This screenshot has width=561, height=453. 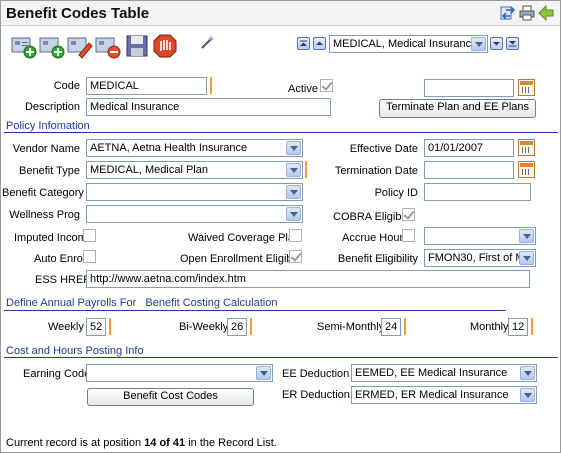 I want to click on vendor-select: AETNA, Aetna Health Insurance, so click(x=194, y=148).